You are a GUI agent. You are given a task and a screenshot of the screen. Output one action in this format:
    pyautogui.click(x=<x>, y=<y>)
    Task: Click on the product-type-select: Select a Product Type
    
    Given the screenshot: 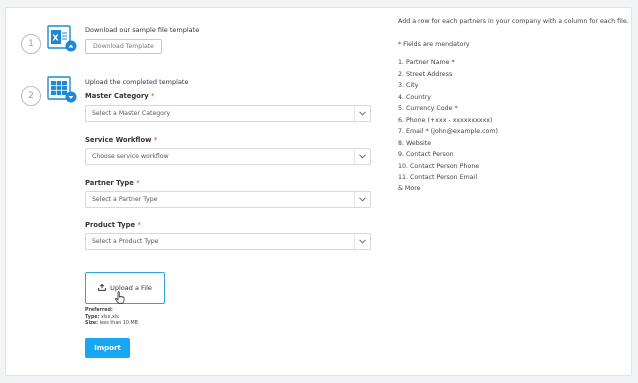 What is the action you would take?
    pyautogui.click(x=228, y=241)
    